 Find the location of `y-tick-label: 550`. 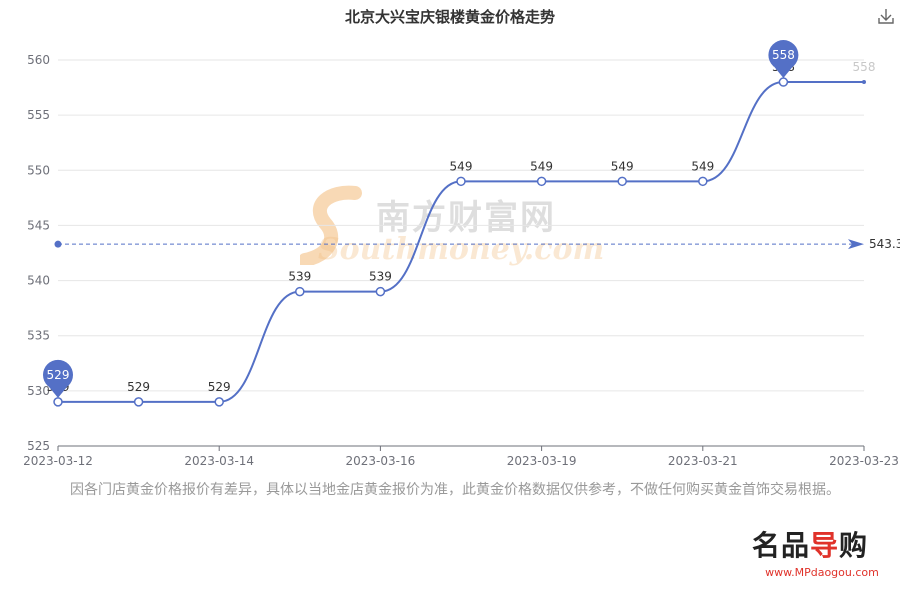

y-tick-label: 550 is located at coordinates (38, 170).